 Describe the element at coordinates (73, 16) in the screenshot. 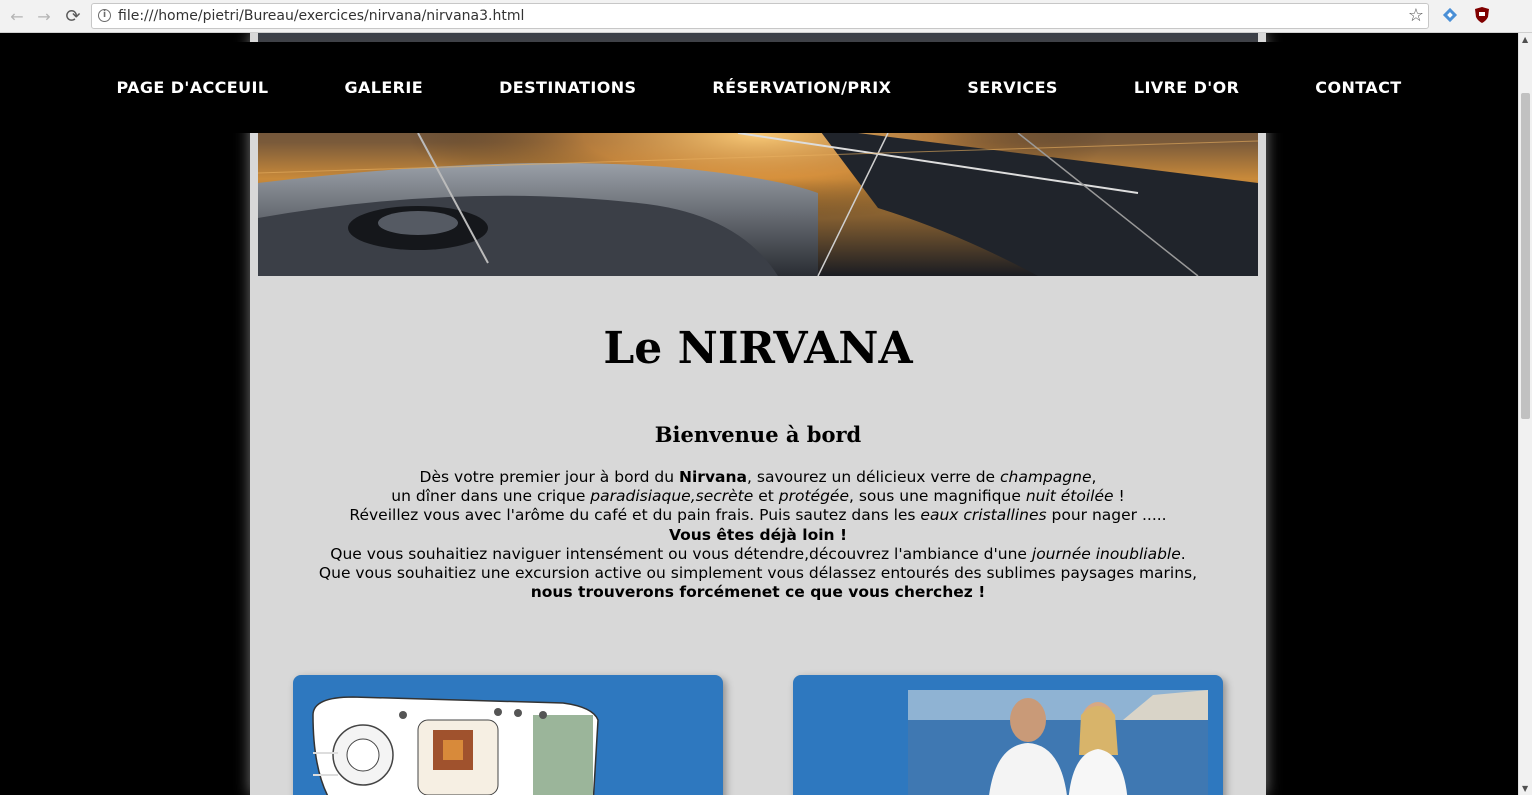

I see `reload-icon: ⟳` at that location.